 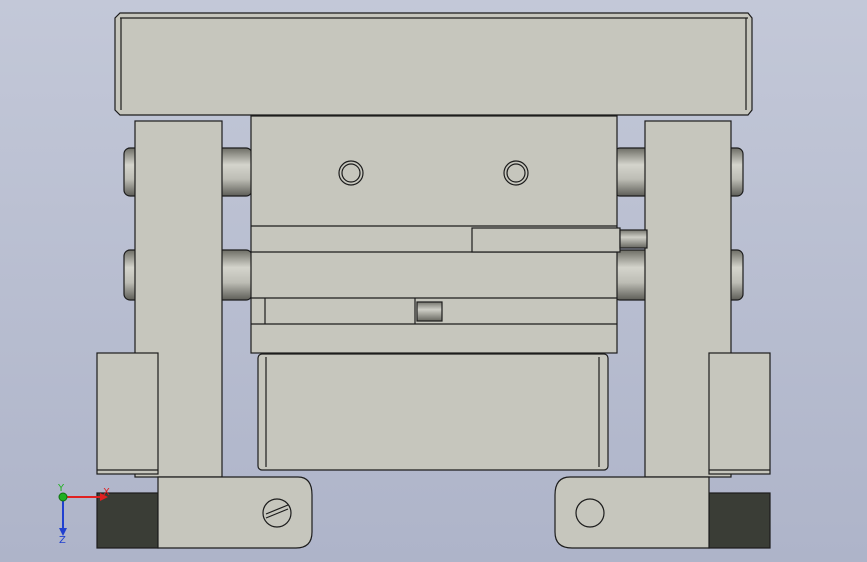 What do you see at coordinates (433, 64) in the screenshot?
I see `top-plate` at bounding box center [433, 64].